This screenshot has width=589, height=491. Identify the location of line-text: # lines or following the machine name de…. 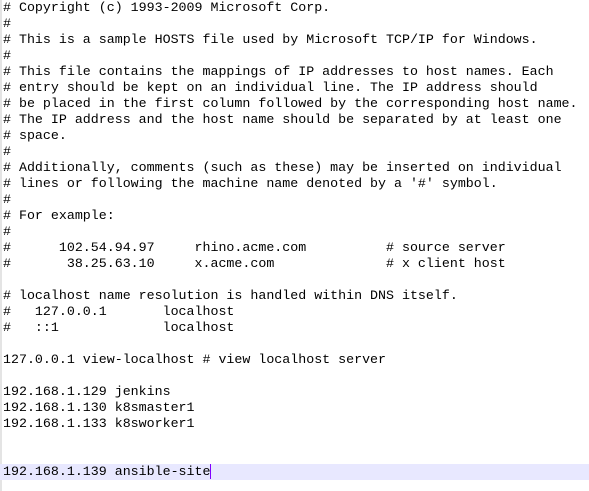
(250, 183).